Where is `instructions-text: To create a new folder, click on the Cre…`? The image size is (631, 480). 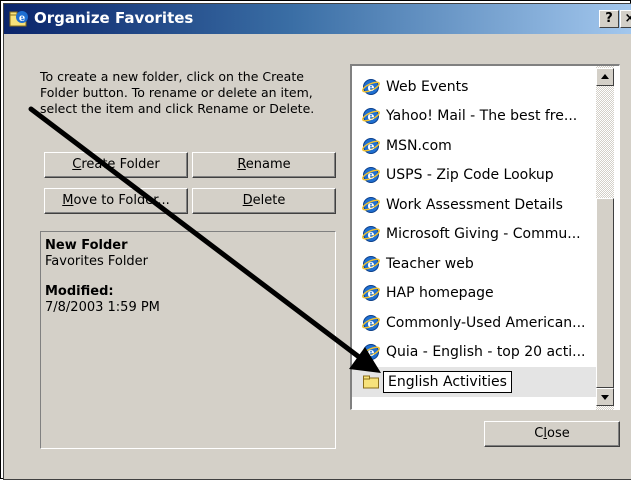 instructions-text: To create a new folder, click on the Cre… is located at coordinates (177, 92).